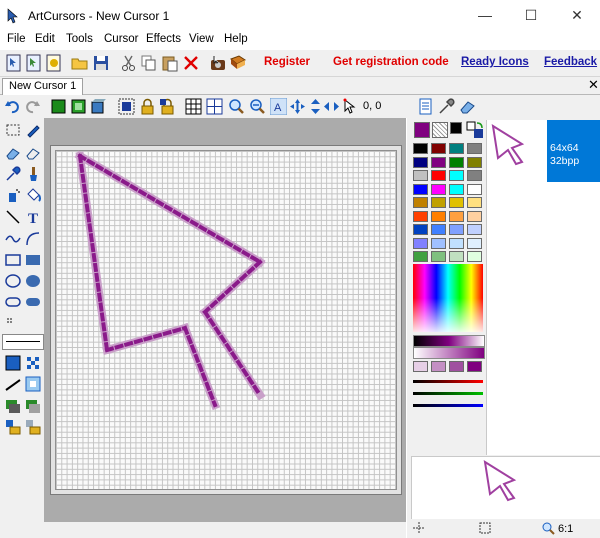 This screenshot has width=600, height=538. I want to click on open-folder-icon, so click(80, 63).